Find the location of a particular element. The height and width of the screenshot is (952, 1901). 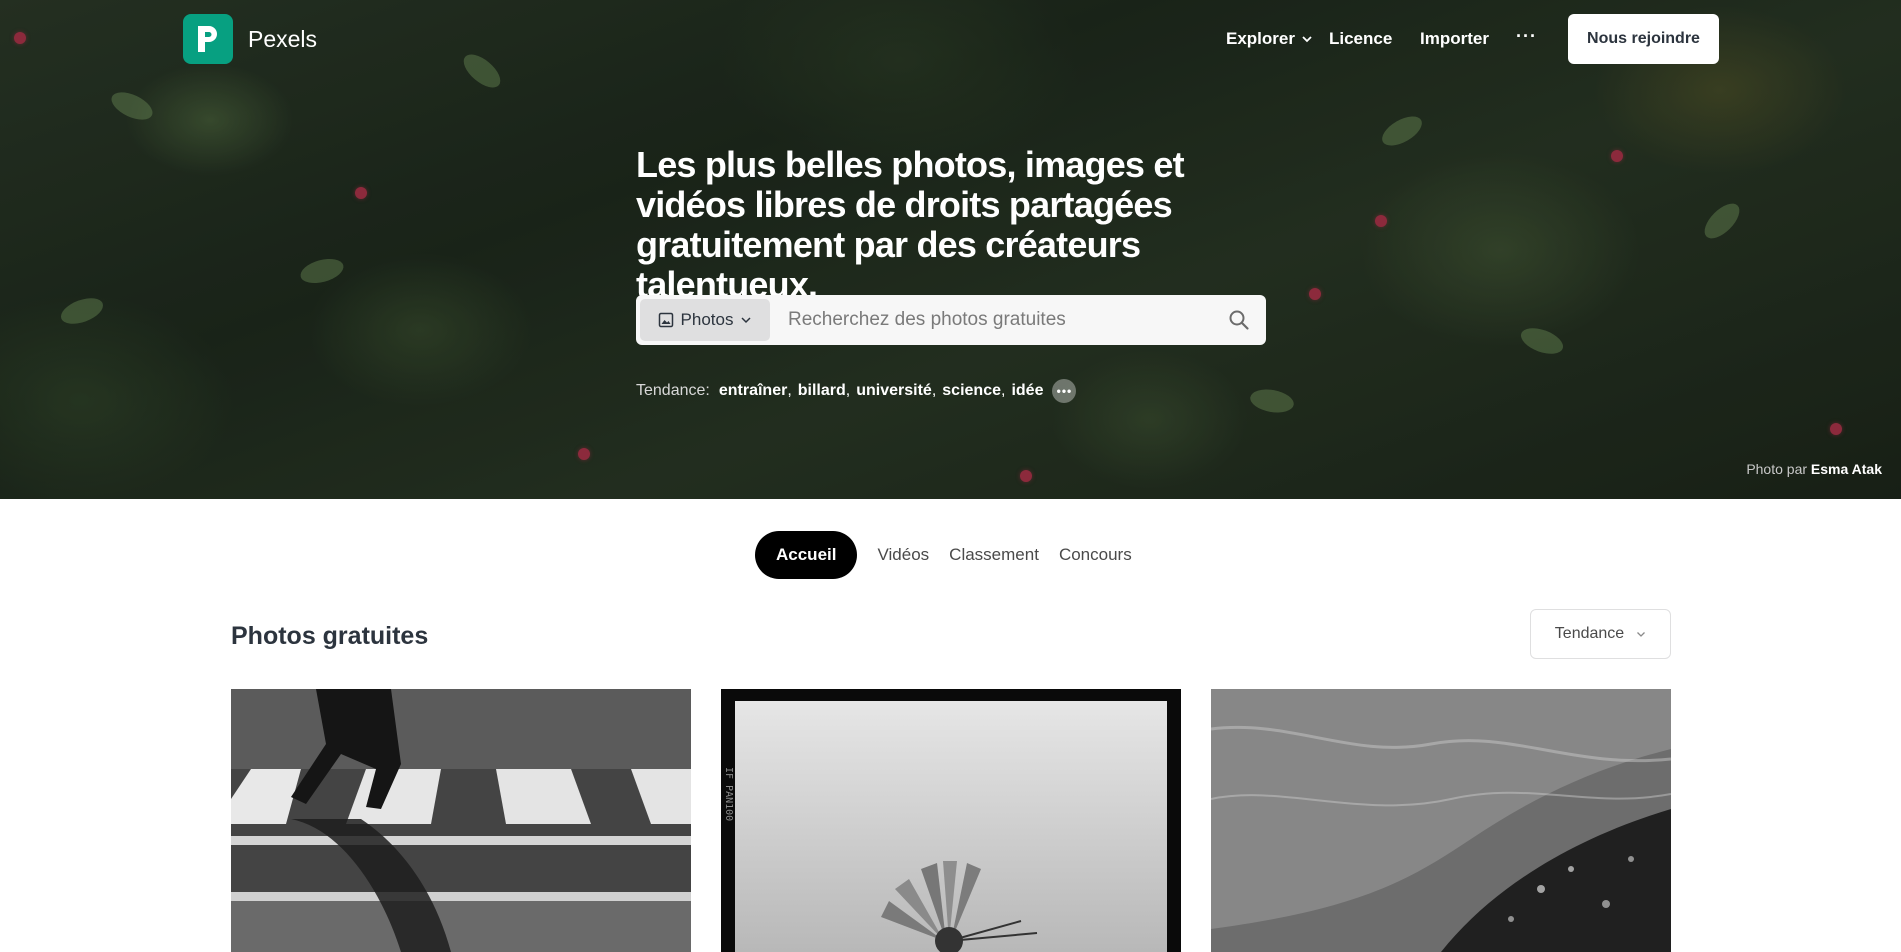

tab-videos: Vidéos is located at coordinates (903, 555).